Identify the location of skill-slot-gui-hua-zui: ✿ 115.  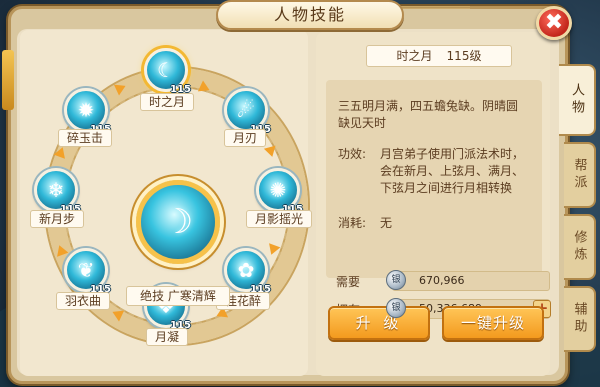
(247, 271).